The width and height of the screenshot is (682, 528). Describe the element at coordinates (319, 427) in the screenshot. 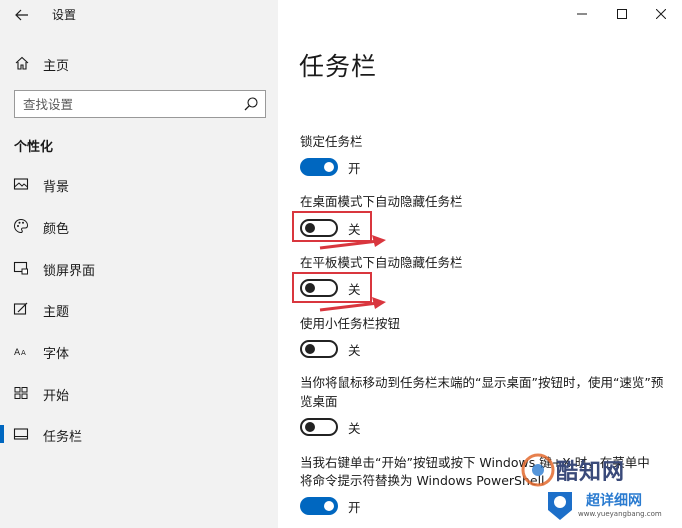

I see `peek-toggle` at that location.